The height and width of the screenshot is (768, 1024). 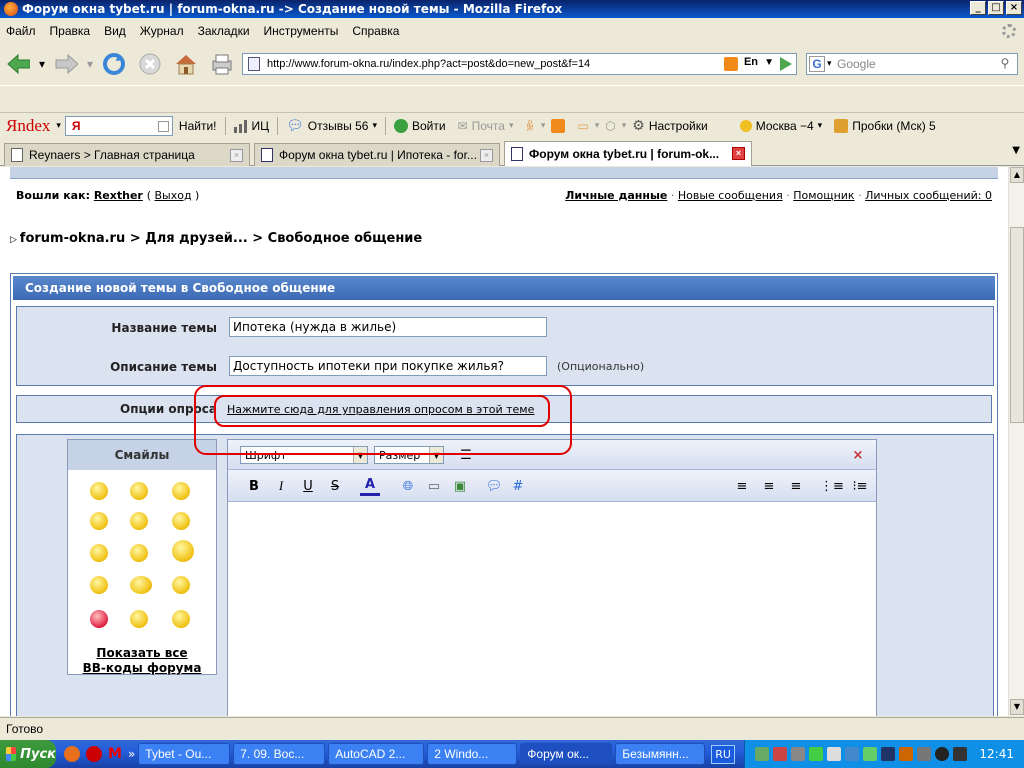 What do you see at coordinates (494, 486) in the screenshot?
I see `quote-icon: 💬︎` at bounding box center [494, 486].